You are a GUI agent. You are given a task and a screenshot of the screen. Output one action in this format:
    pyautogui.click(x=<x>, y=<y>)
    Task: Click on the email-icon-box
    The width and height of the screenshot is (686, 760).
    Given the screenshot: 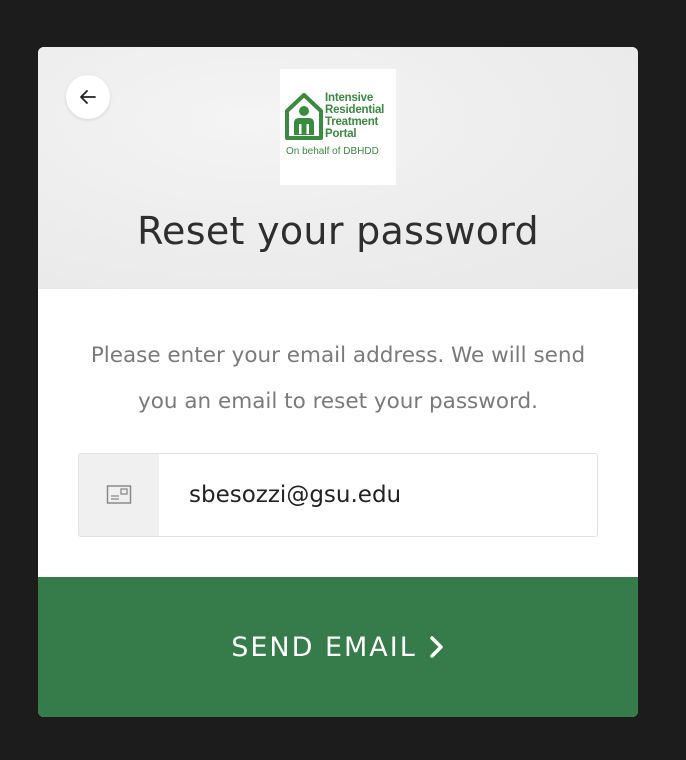 What is the action you would take?
    pyautogui.click(x=119, y=495)
    